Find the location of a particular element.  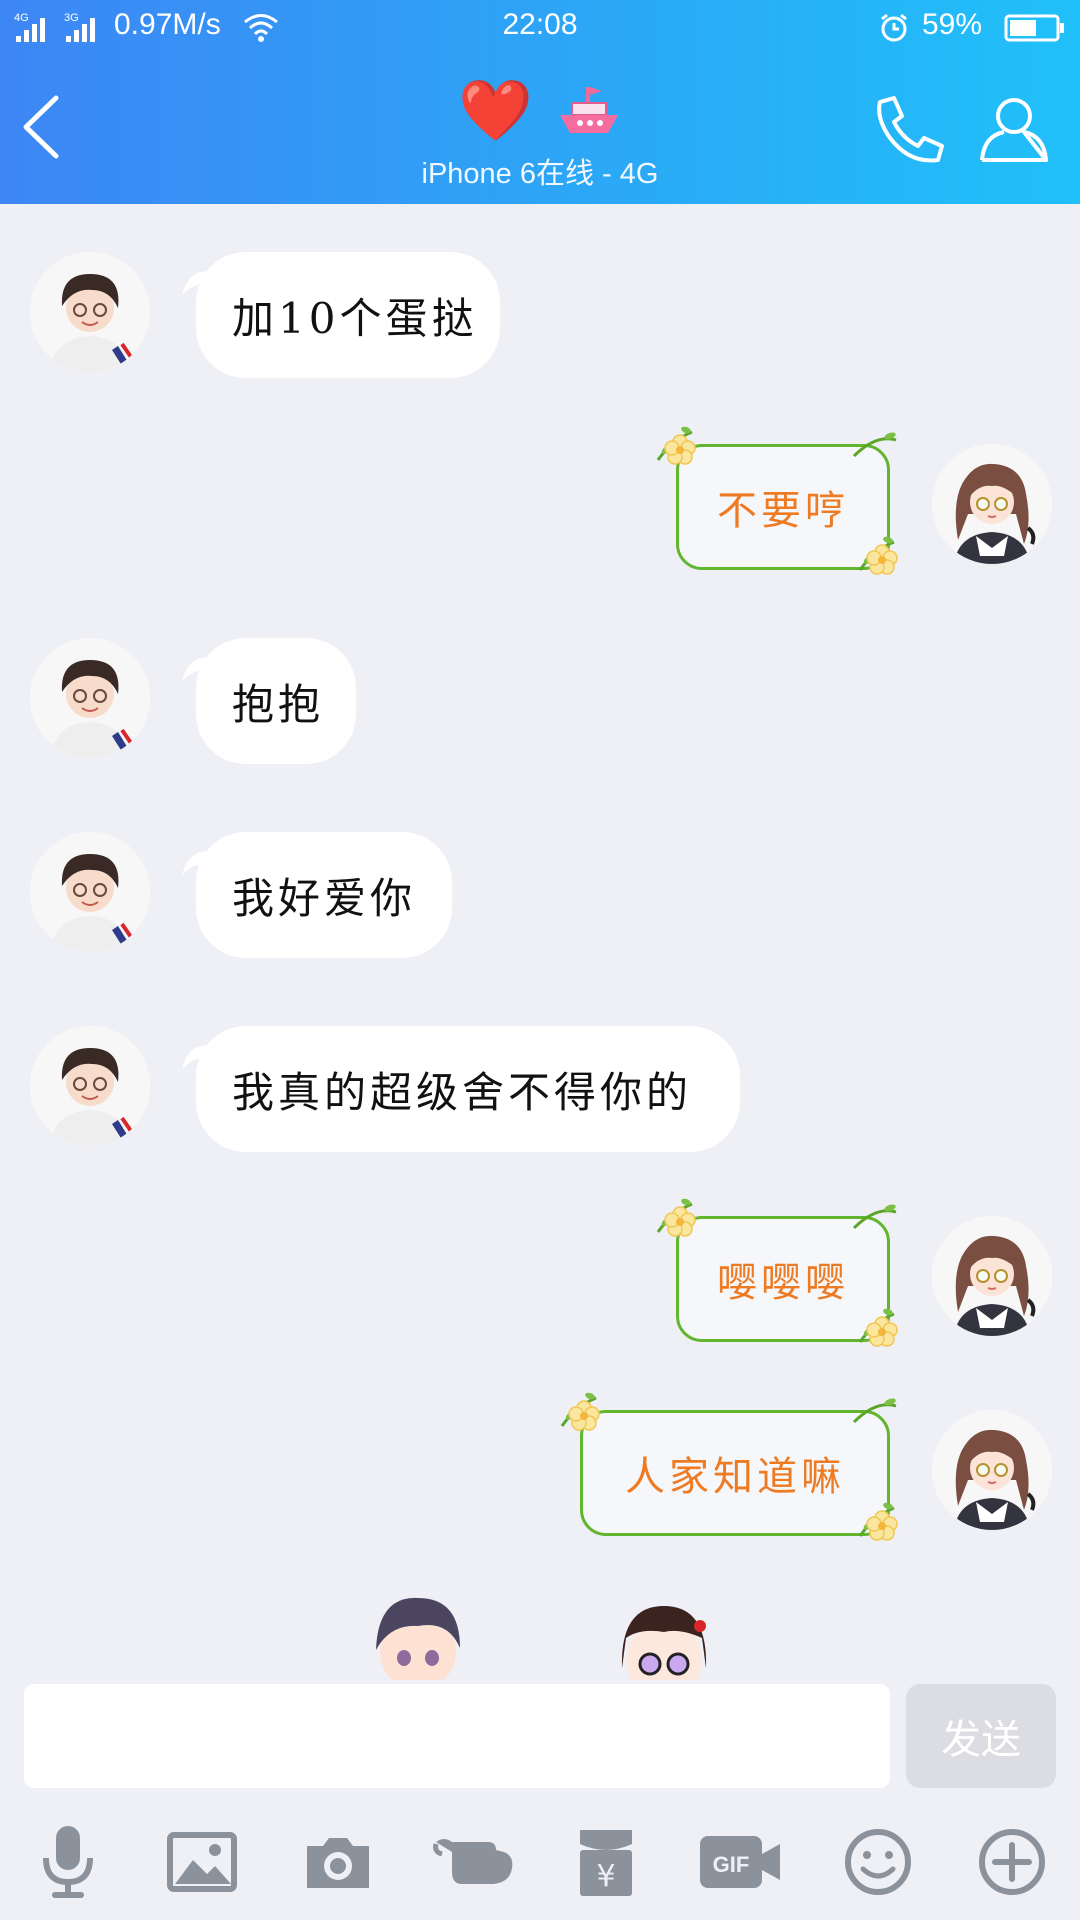

gif-icon: GIF is located at coordinates (740, 1862).